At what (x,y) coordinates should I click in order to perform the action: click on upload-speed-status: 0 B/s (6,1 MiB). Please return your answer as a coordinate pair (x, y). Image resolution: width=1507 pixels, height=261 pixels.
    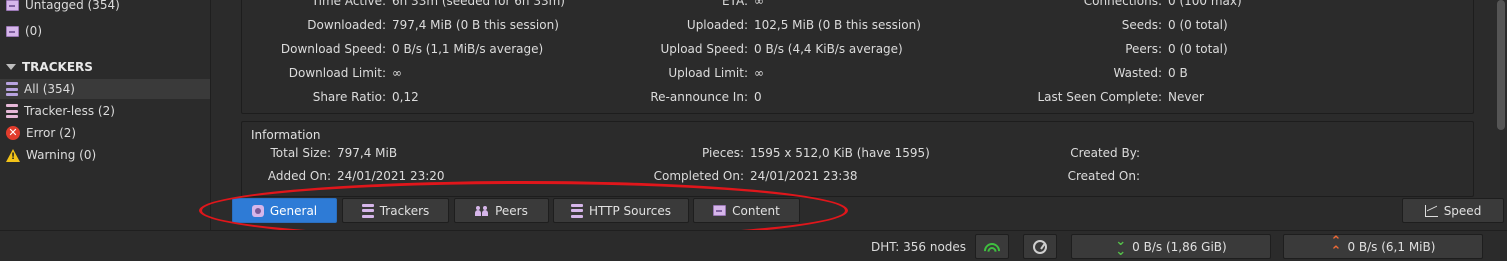
    Looking at the image, I should click on (1391, 246).